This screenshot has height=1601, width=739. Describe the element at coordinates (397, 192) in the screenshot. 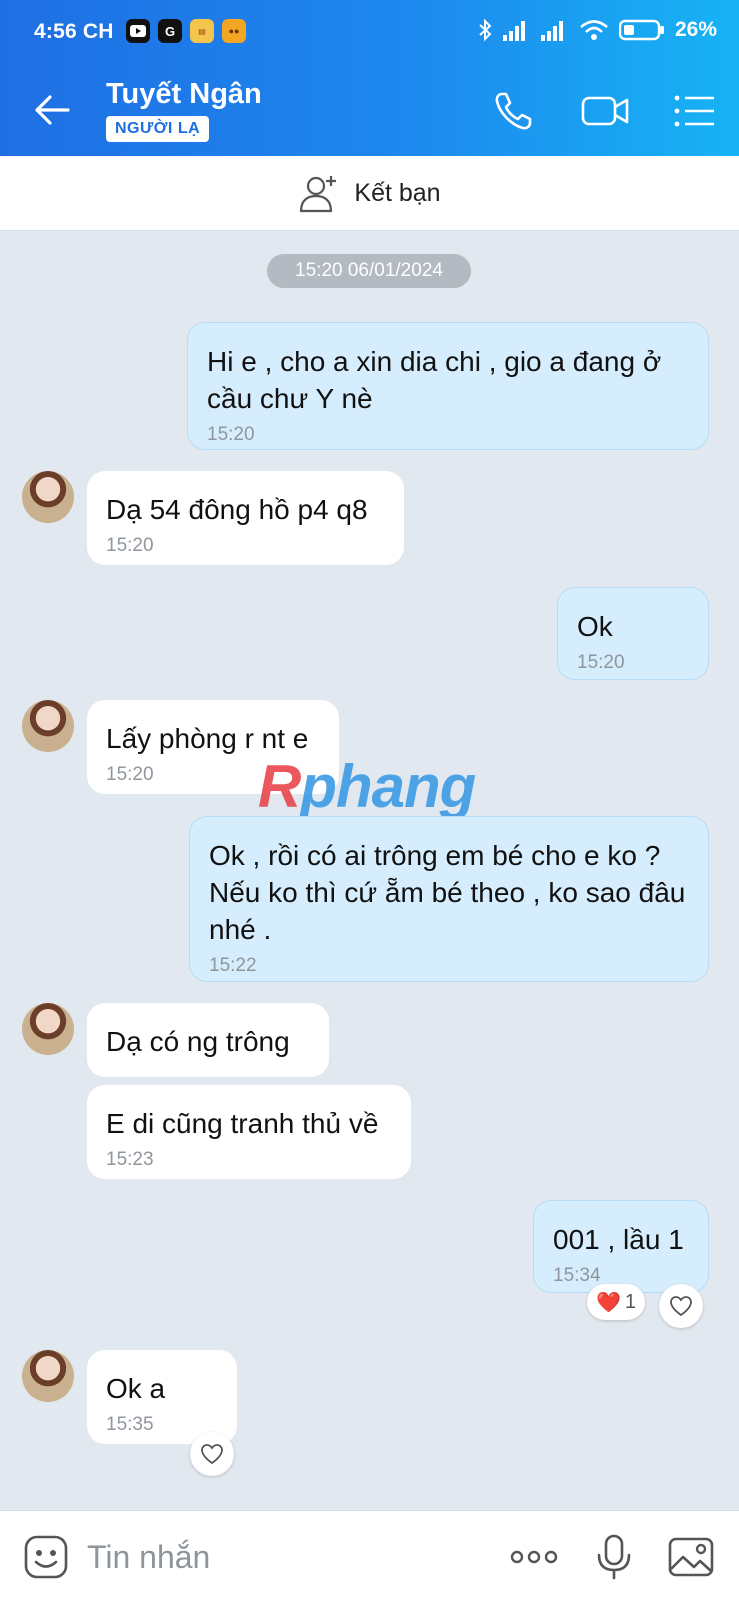

I see `add-friend-label: Kết bạn` at that location.